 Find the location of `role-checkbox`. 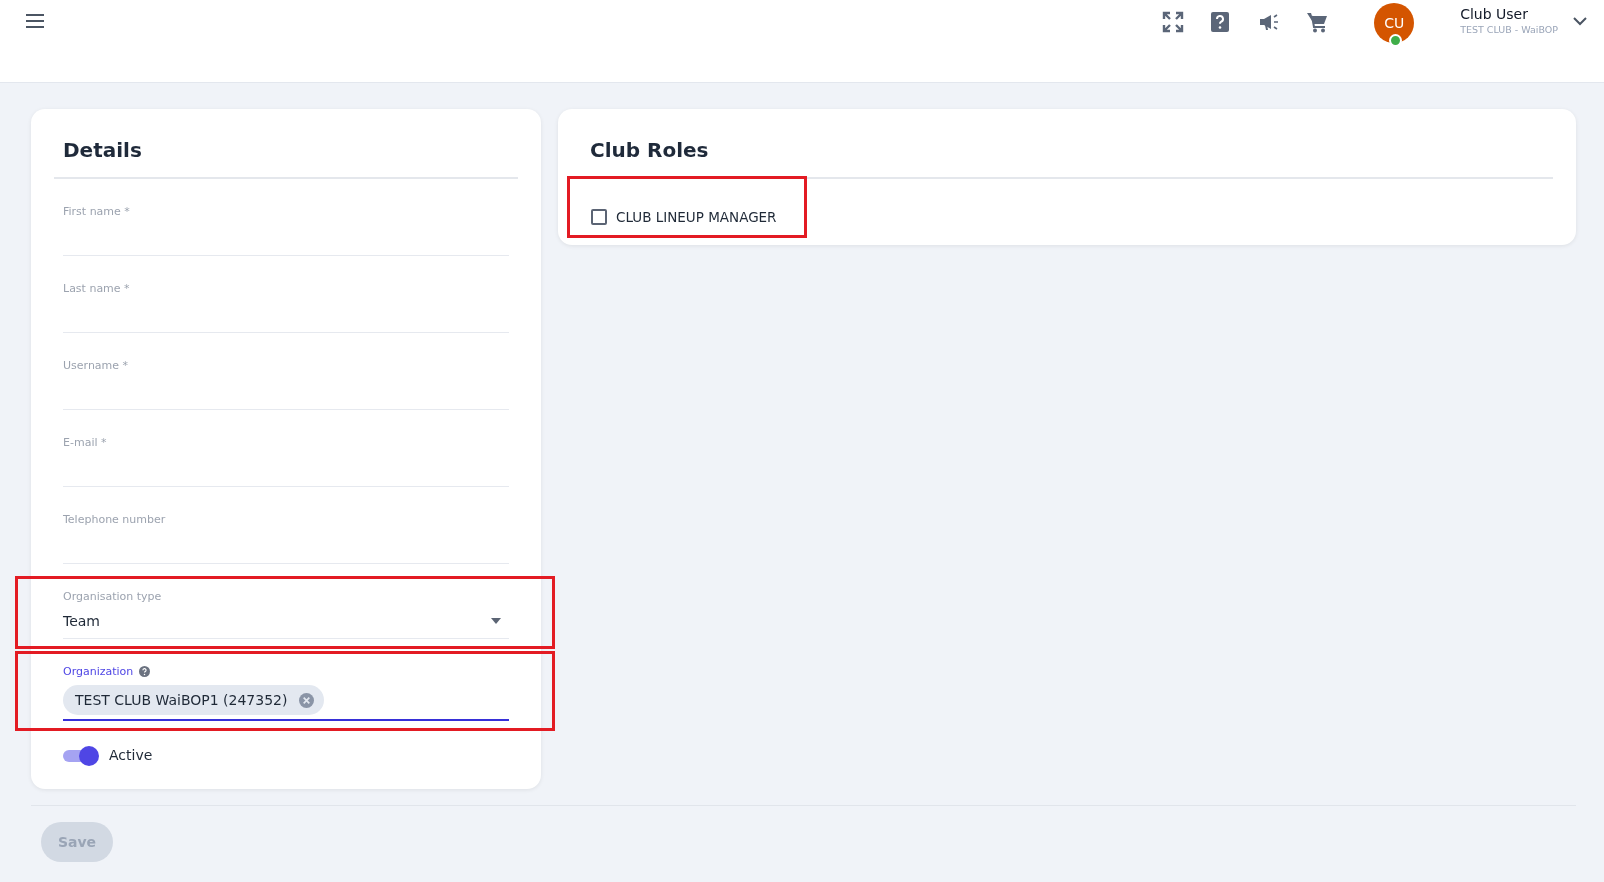

role-checkbox is located at coordinates (599, 217).